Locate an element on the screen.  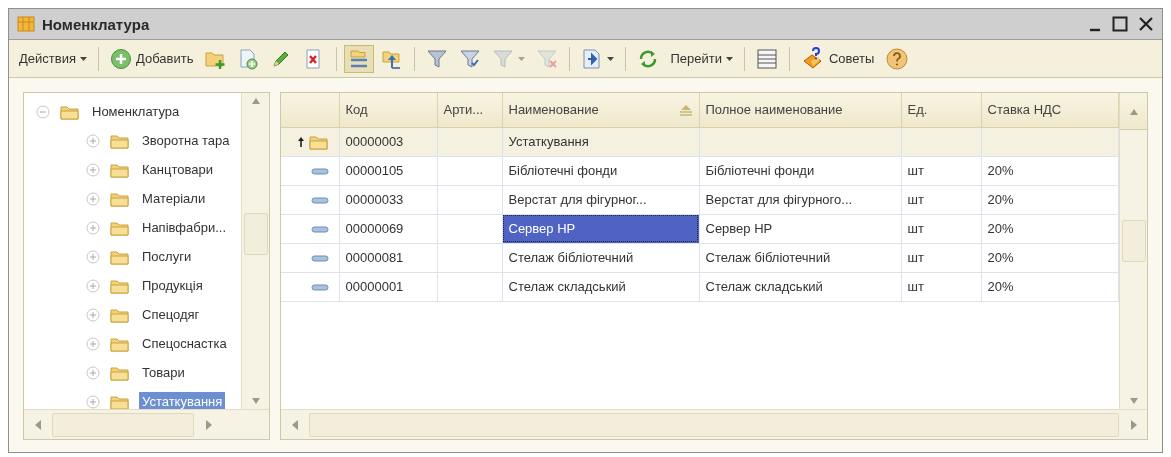
toolbar-button: Советы is located at coordinates (837, 58).